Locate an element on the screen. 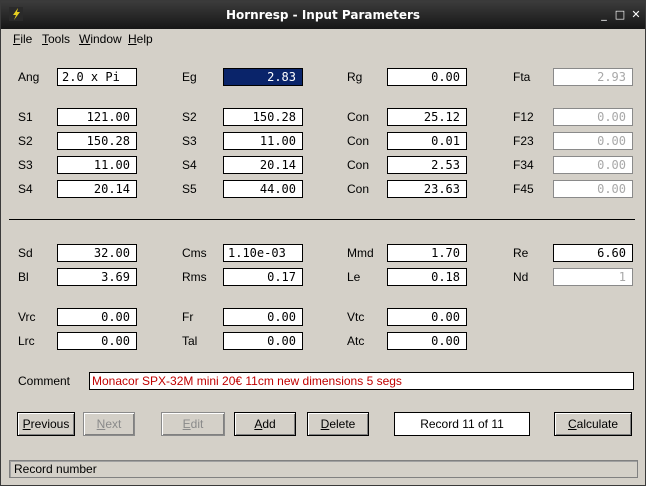  param-field-f34: 0.00 is located at coordinates (593, 165).